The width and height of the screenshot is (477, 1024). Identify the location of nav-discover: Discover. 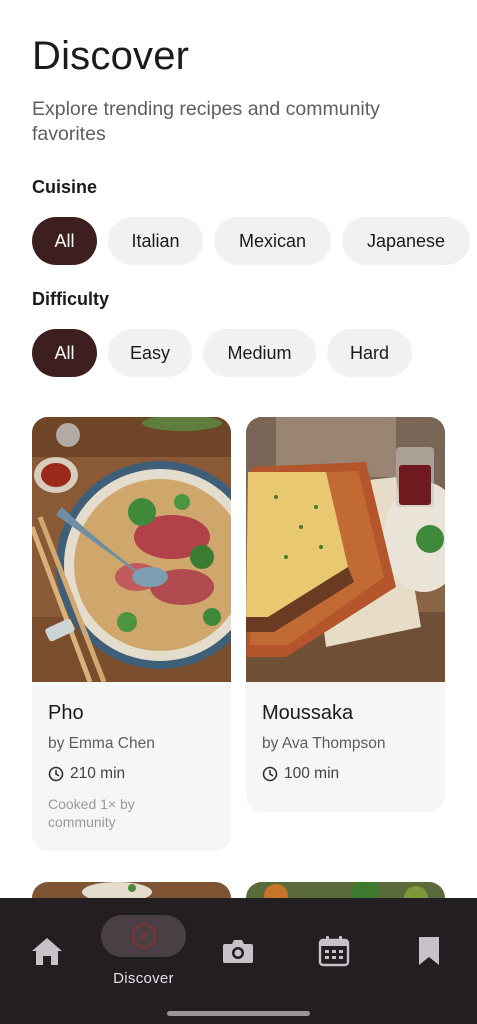
(143, 951).